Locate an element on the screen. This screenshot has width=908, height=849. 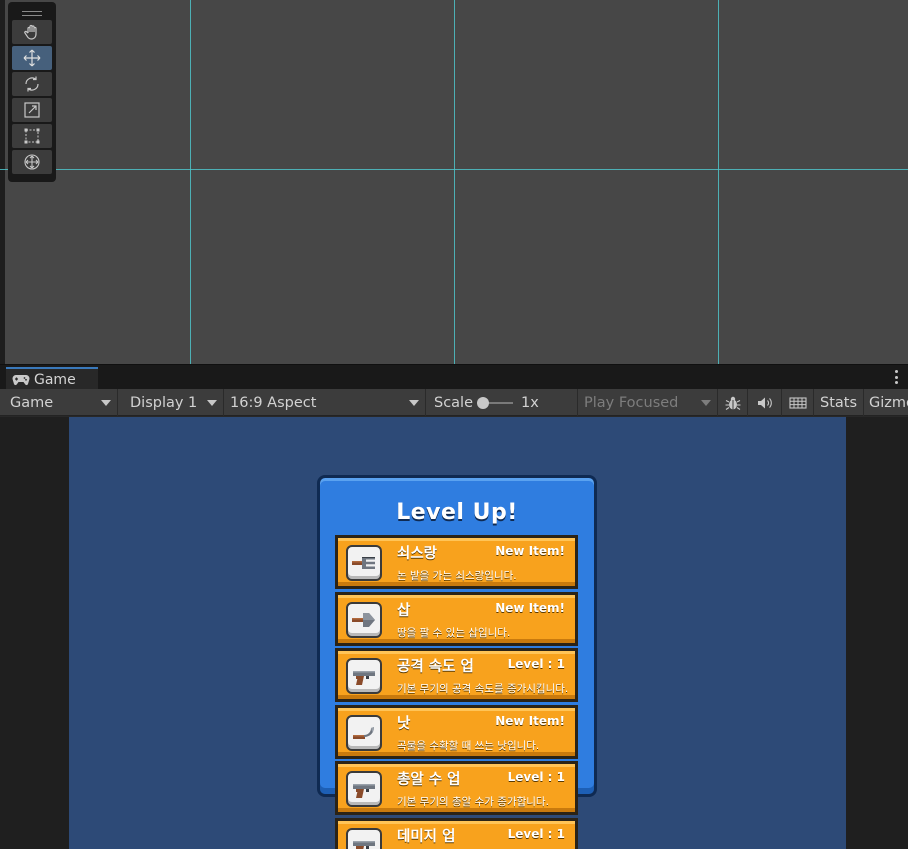
option-description: 기본 무기의 총알 수가 증가합니다. is located at coordinates (473, 802).